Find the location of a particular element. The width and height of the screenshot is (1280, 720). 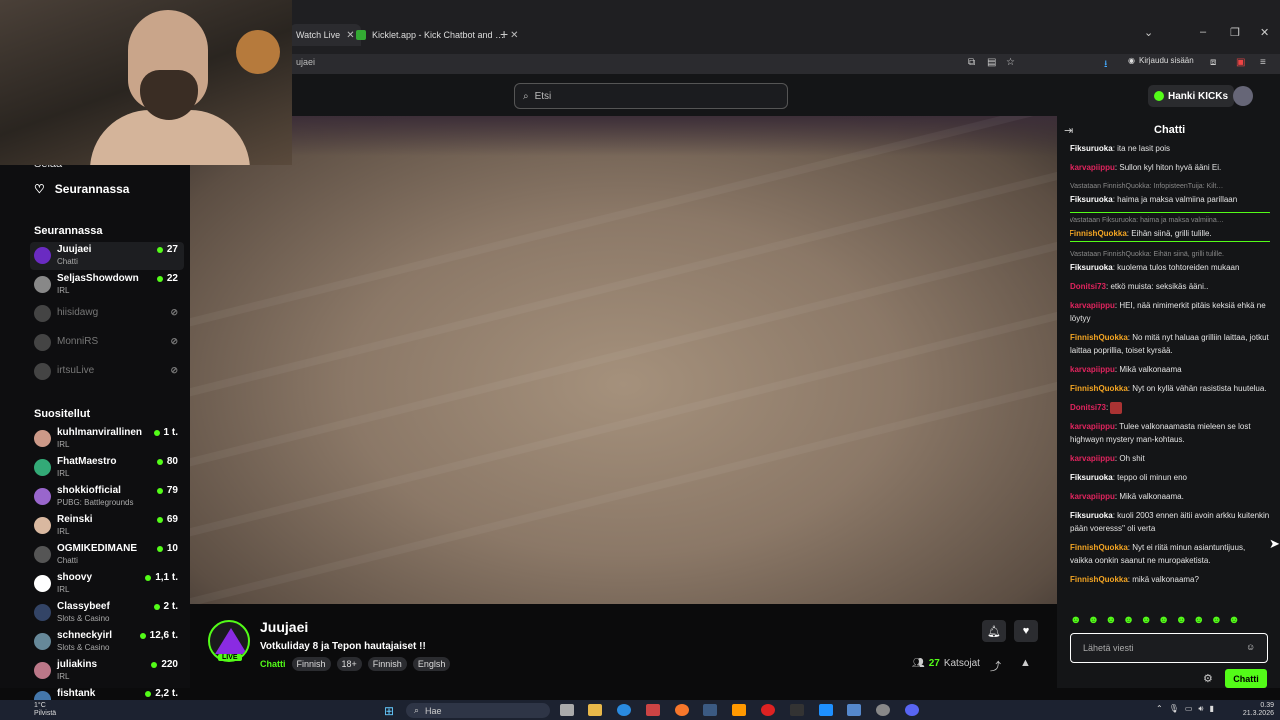

chevron-down-icon: ⌄ is located at coordinates (1148, 32).